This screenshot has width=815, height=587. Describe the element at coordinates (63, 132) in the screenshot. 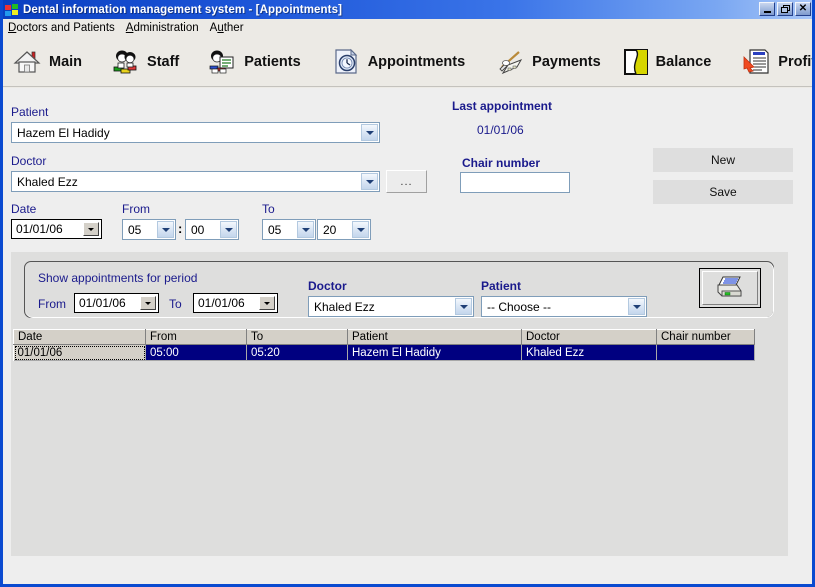

I see `patient-combo-value: Hazem El Hadidy` at that location.